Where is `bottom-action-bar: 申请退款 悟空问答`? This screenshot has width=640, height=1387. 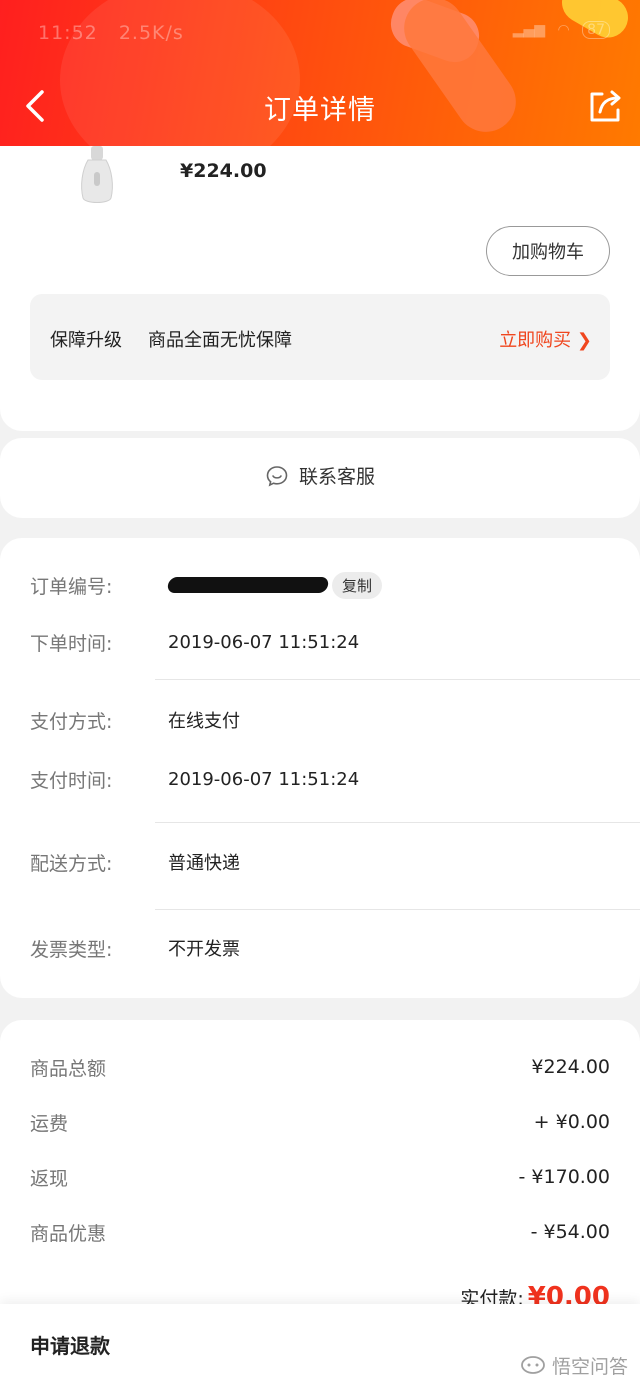
bottom-action-bar: 申请退款 悟空问答 is located at coordinates (320, 1345).